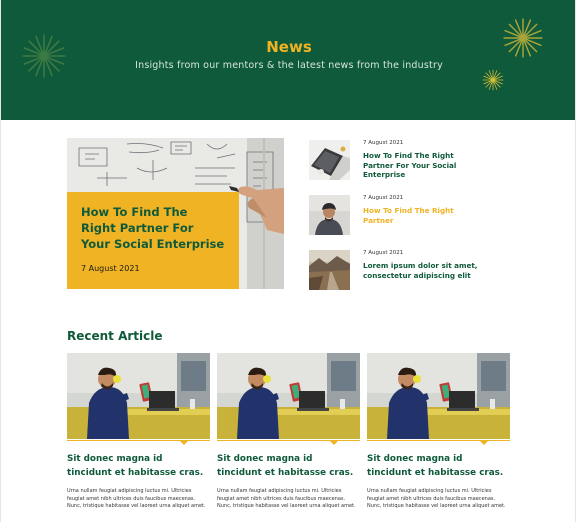 This screenshot has height=522, width=576. What do you see at coordinates (422, 215) in the screenshot?
I see `side-news-title: How To Find The Right Partner` at bounding box center [422, 215].